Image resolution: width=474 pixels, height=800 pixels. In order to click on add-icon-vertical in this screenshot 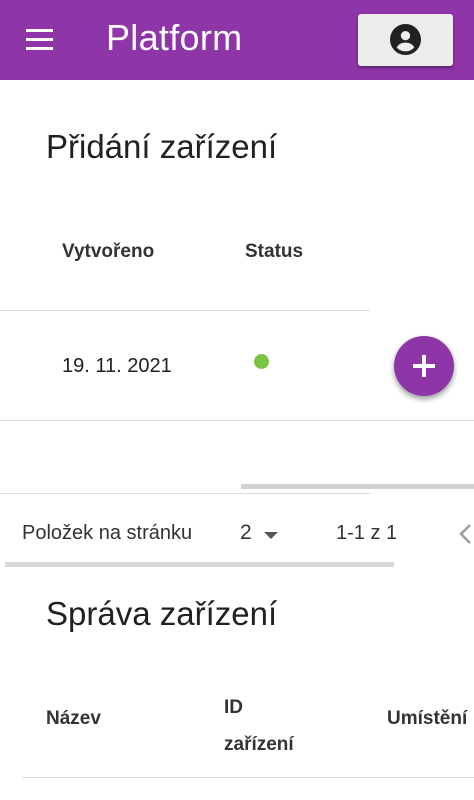, I will do `click(424, 366)`.